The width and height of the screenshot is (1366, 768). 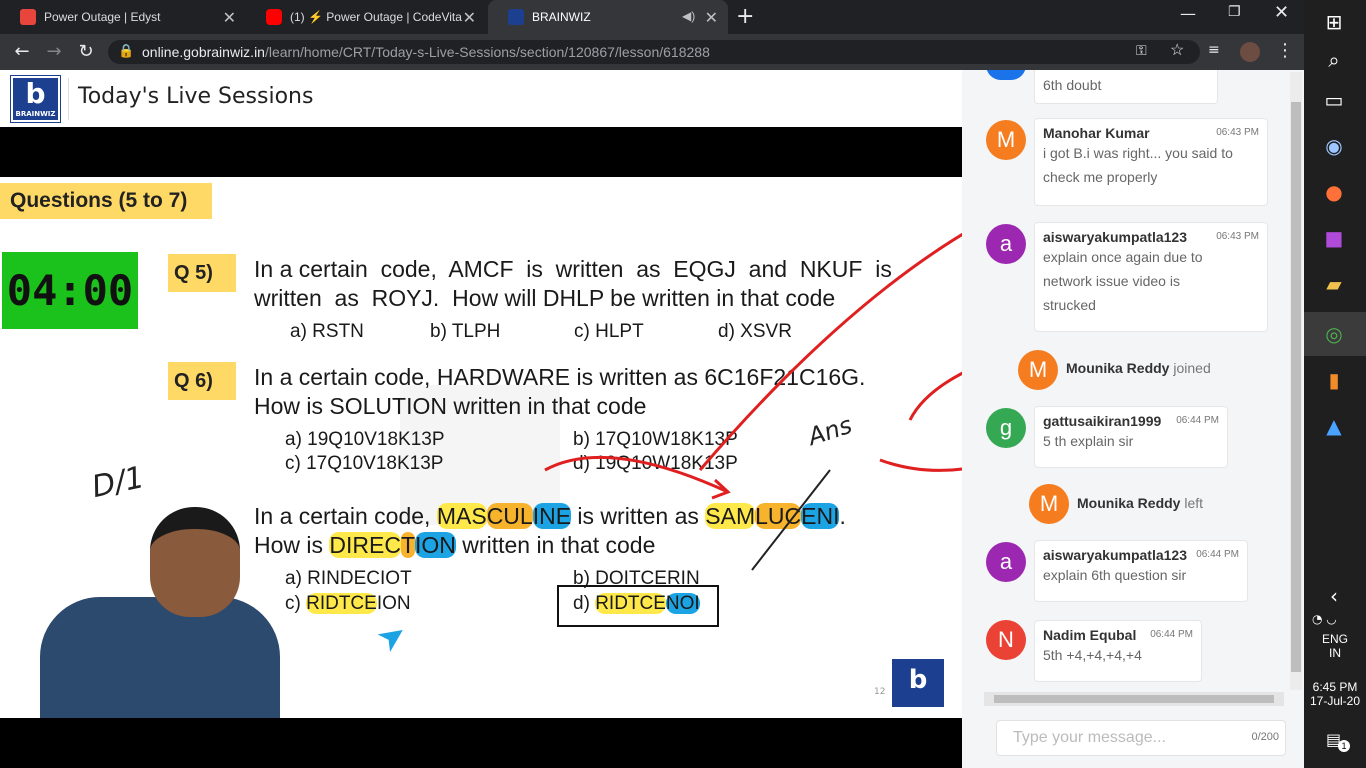 What do you see at coordinates (1334, 380) in the screenshot?
I see `sublime-icon: ▮` at bounding box center [1334, 380].